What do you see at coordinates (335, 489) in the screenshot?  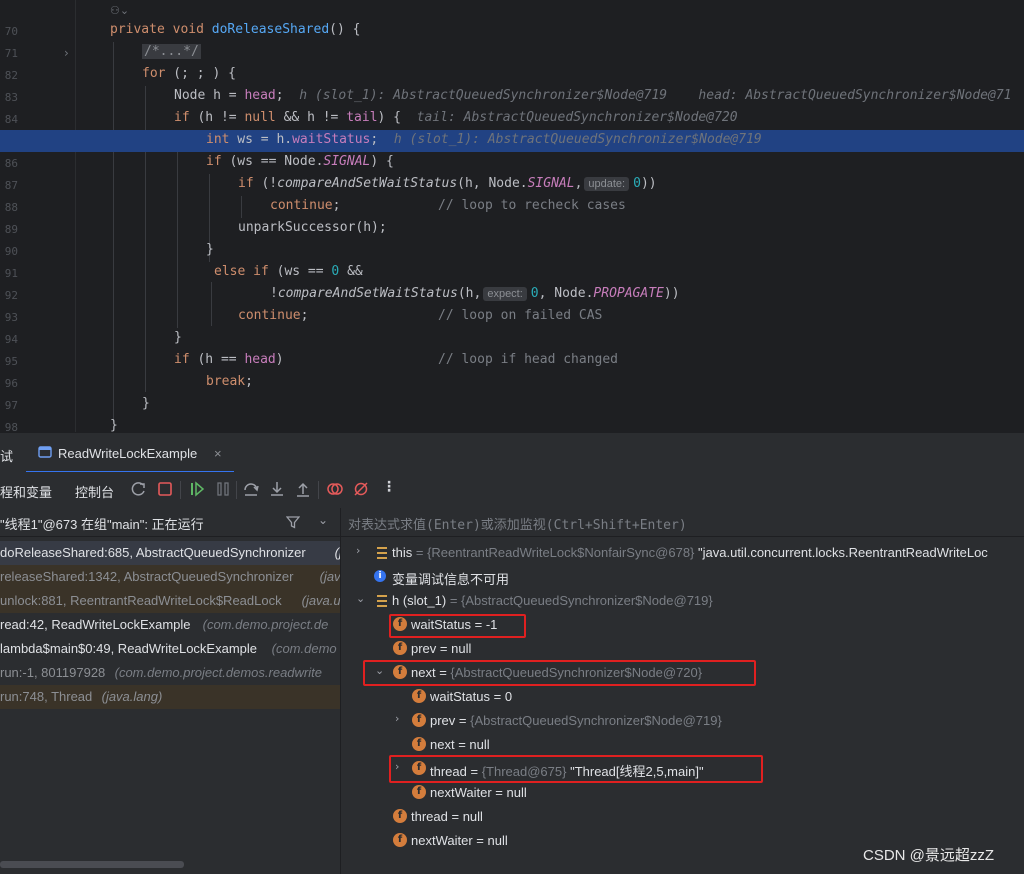 I see `view-breakpoints-icon` at bounding box center [335, 489].